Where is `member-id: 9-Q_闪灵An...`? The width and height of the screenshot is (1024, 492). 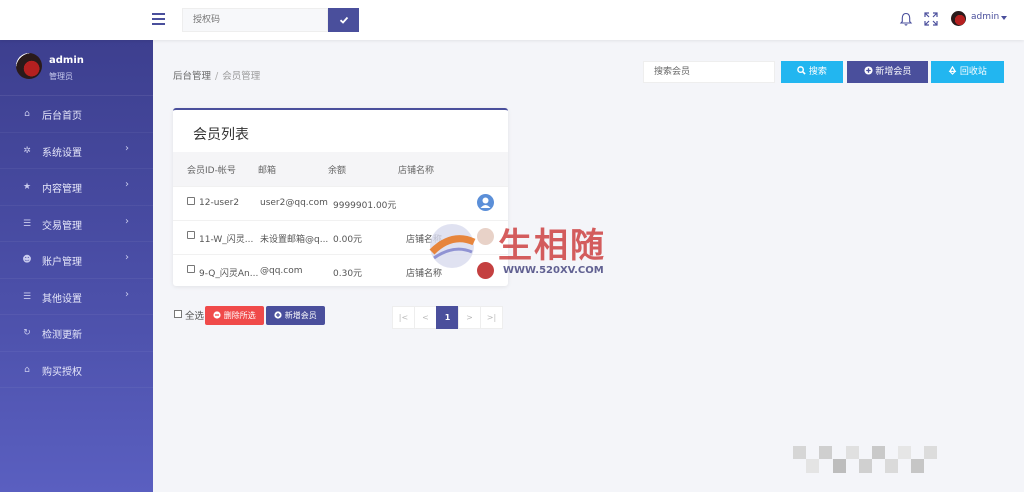 member-id: 9-Q_闪灵An... is located at coordinates (229, 274).